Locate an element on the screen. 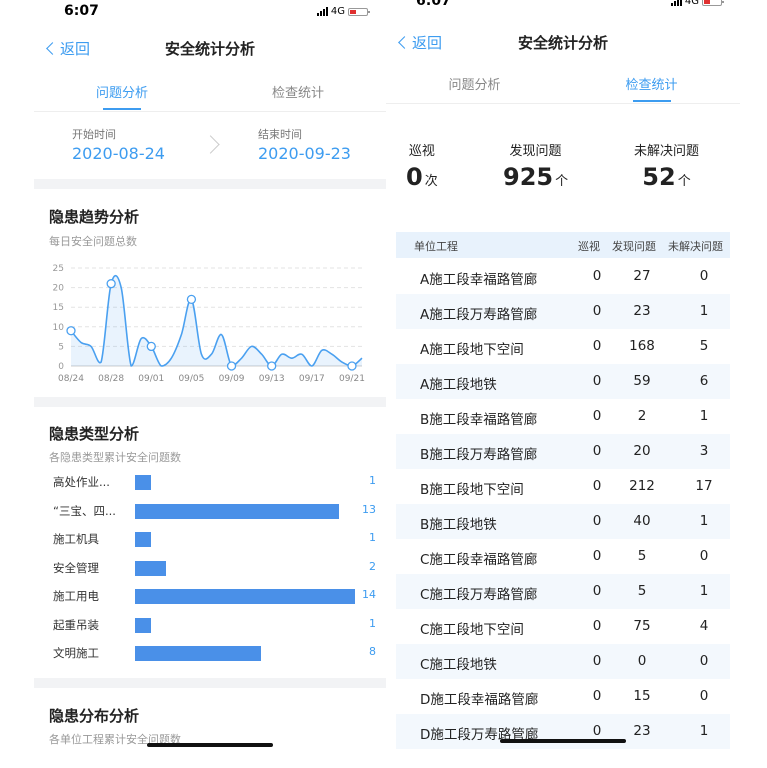 The height and width of the screenshot is (768, 767). table-row: C施工段万寿路管廊 0 5 1 is located at coordinates (563, 591).